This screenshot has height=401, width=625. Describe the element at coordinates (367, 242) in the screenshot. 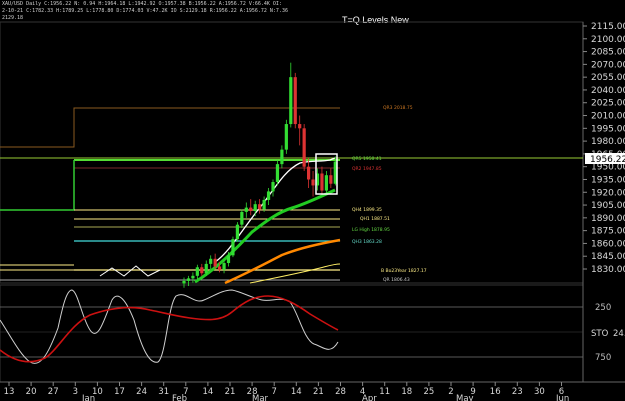

I see `level-label: QH3 1863.28` at that location.